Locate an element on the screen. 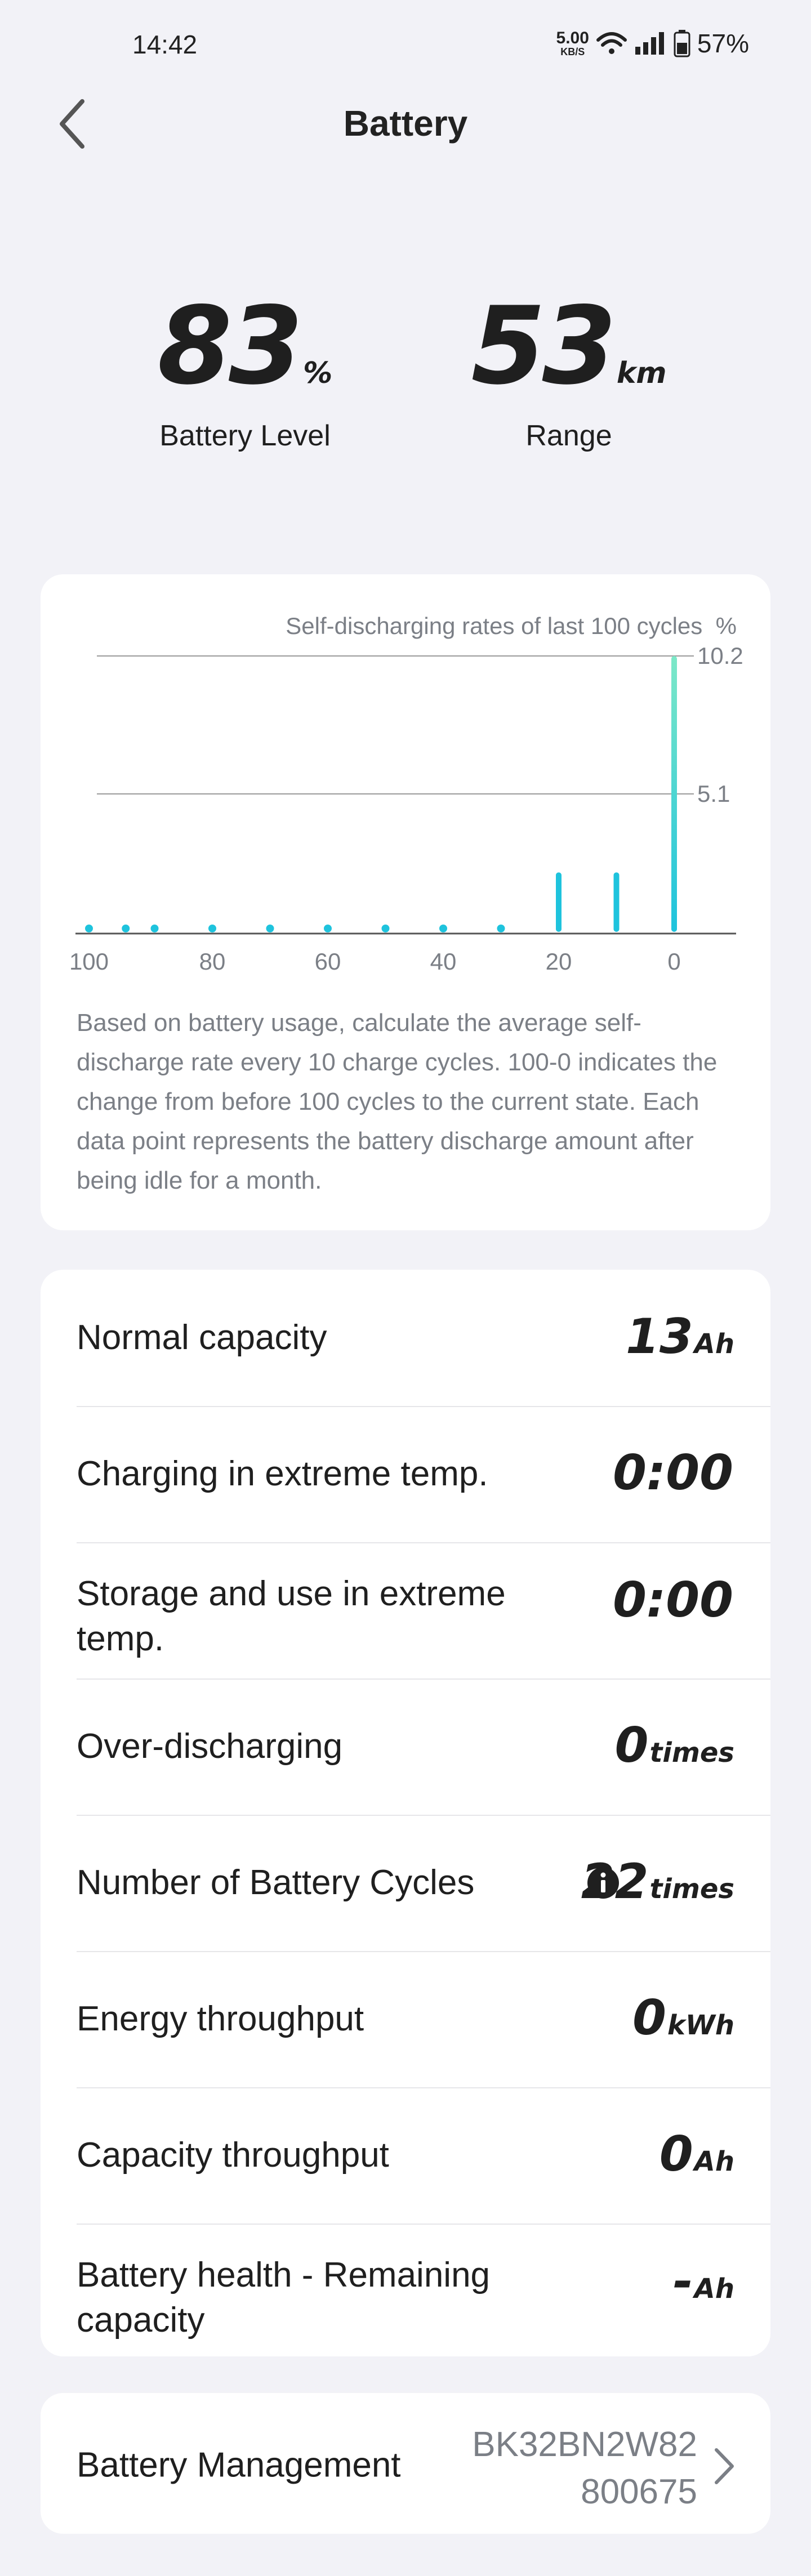 The image size is (811, 2576). metric-row: Capacity throughput 0 Ah is located at coordinates (423, 2156).